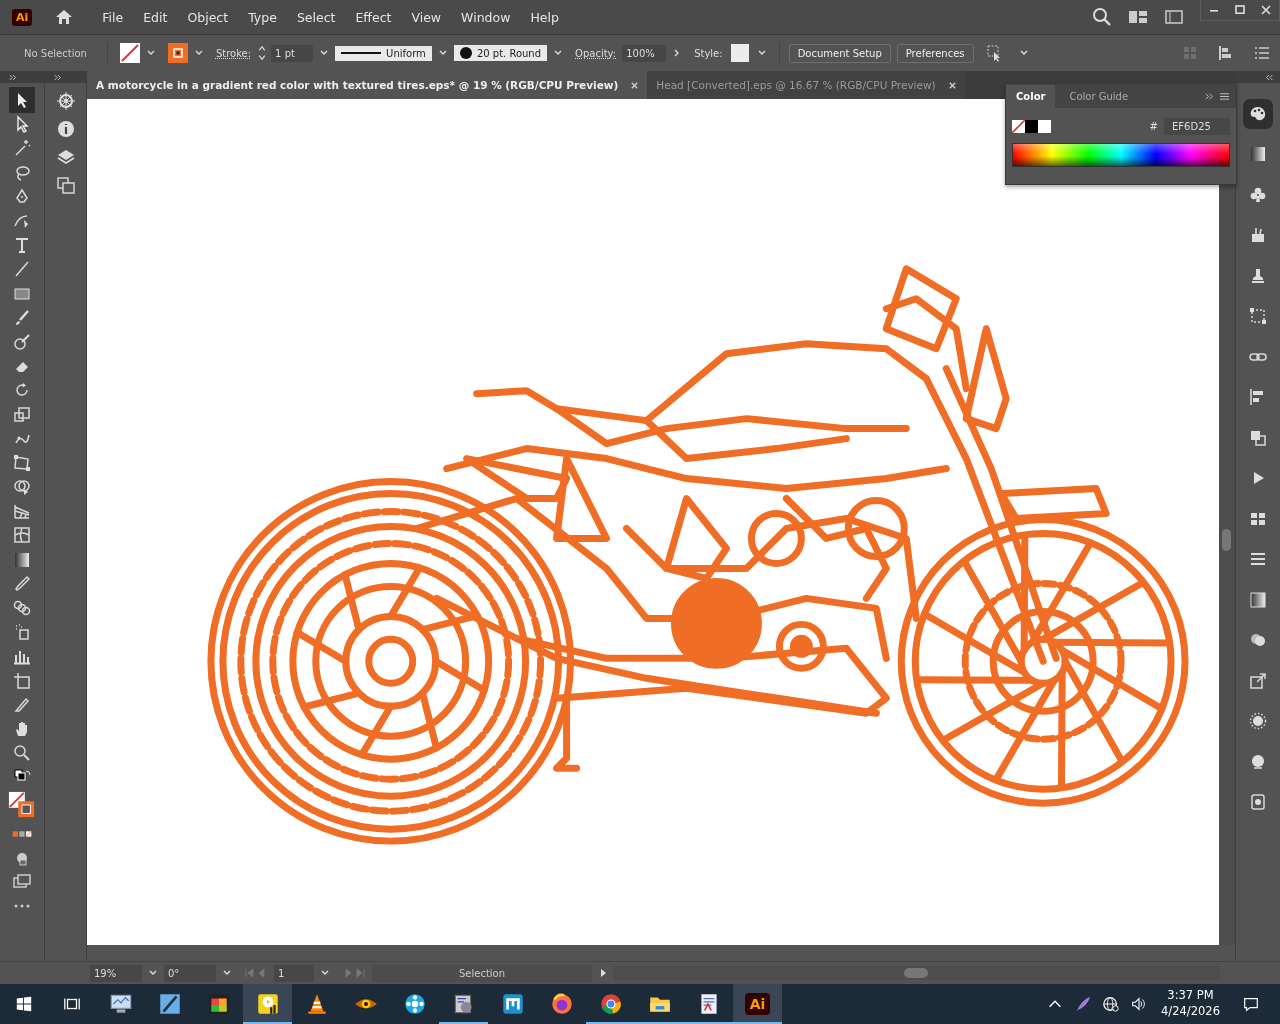 The image size is (1280, 1024). Describe the element at coordinates (1153, 126) in the screenshot. I see `hex-label: #` at that location.